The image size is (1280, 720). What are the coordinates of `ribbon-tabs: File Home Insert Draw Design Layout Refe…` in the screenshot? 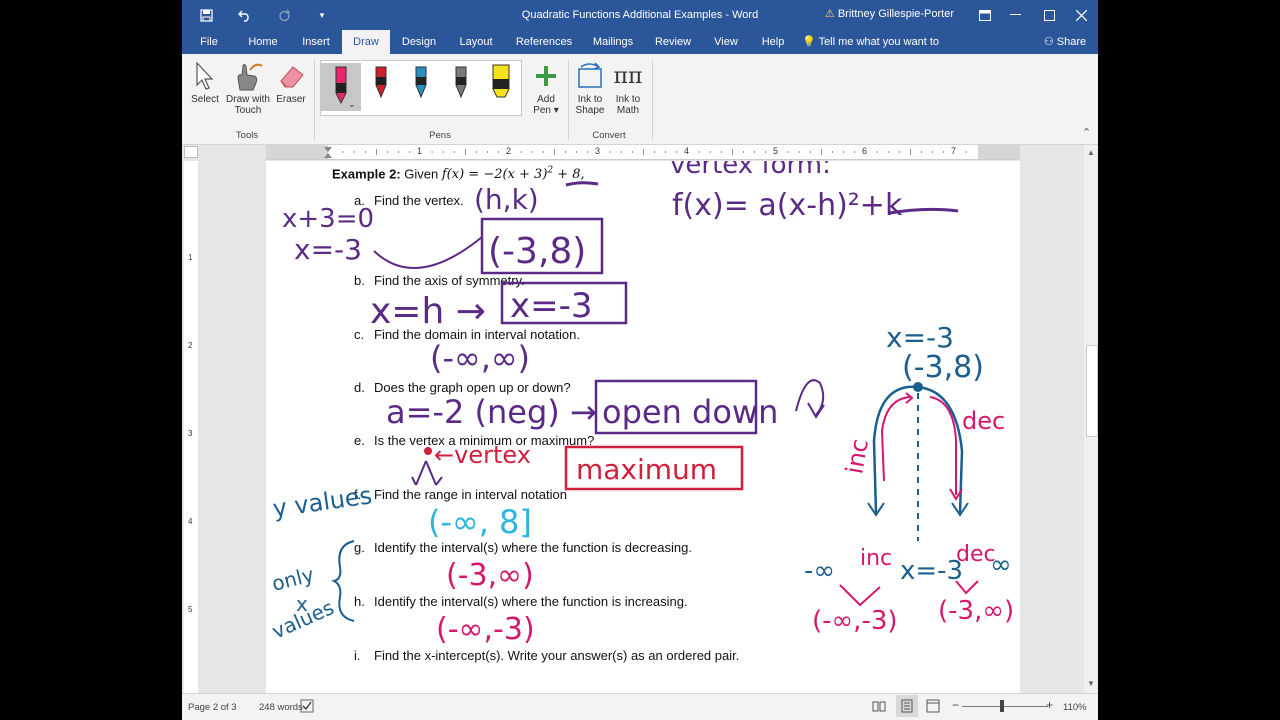 It's located at (640, 51).